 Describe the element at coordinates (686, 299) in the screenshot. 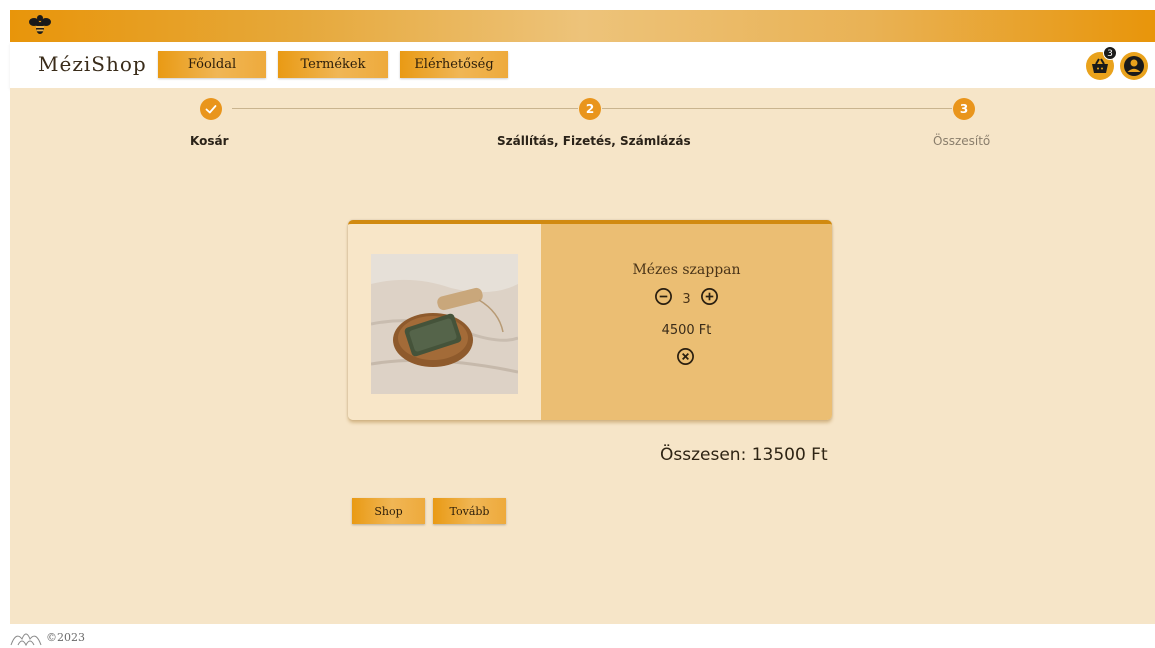

I see `quantity-value: 3` at that location.